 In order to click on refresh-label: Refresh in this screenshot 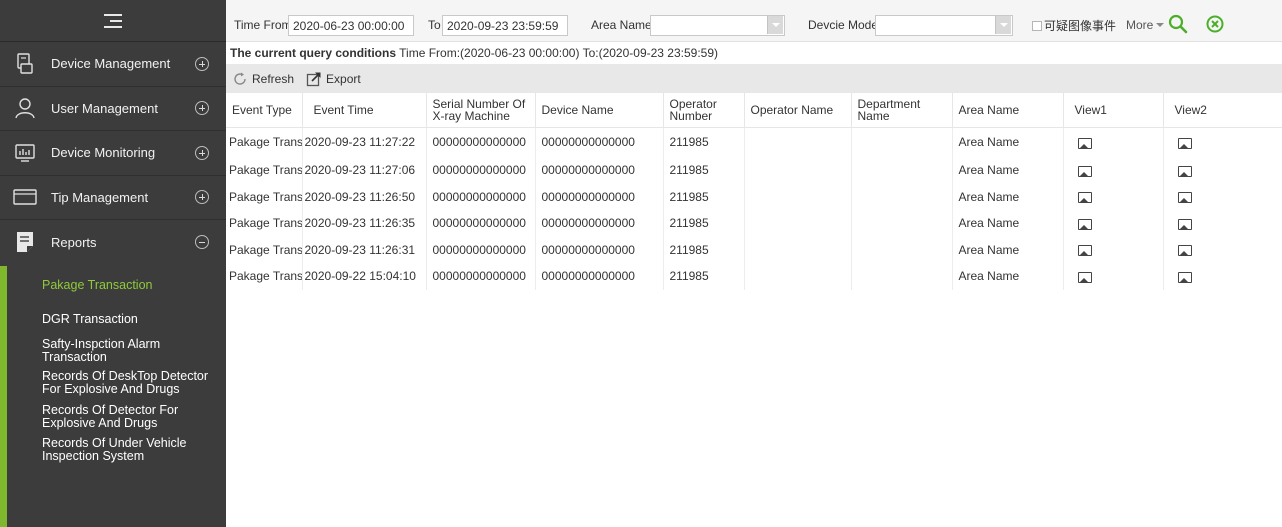, I will do `click(273, 78)`.